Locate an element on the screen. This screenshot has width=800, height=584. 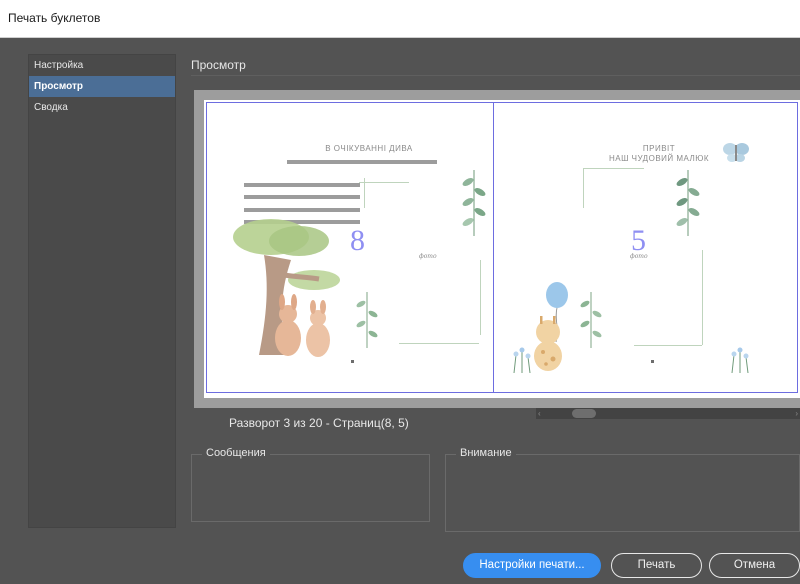
sidebar-item-preview: Просмотр is located at coordinates (102, 86).